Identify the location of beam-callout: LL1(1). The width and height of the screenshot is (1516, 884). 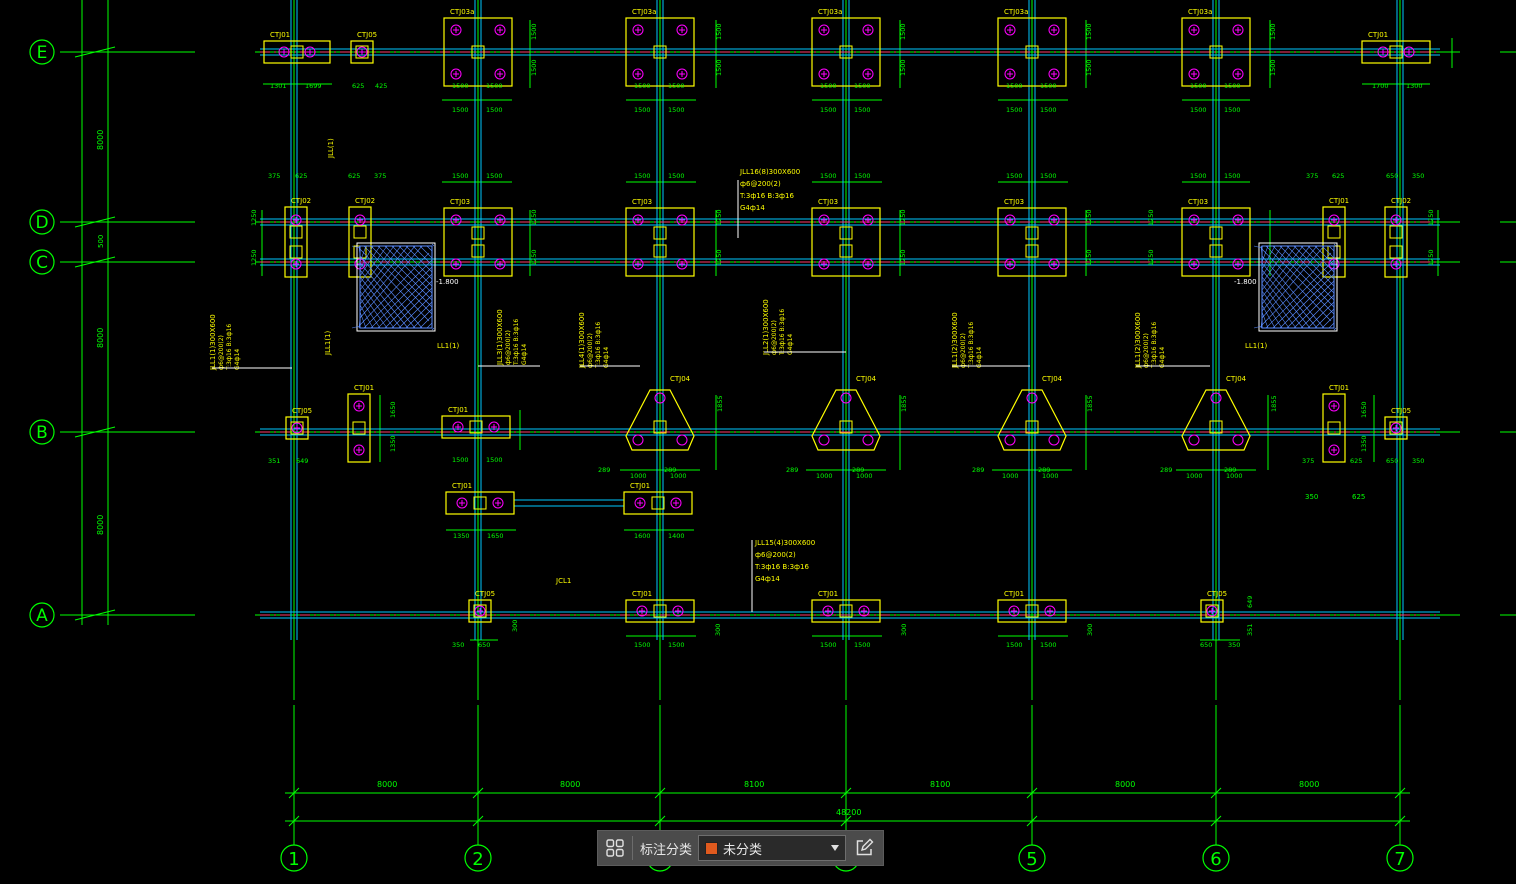
(1256, 346).